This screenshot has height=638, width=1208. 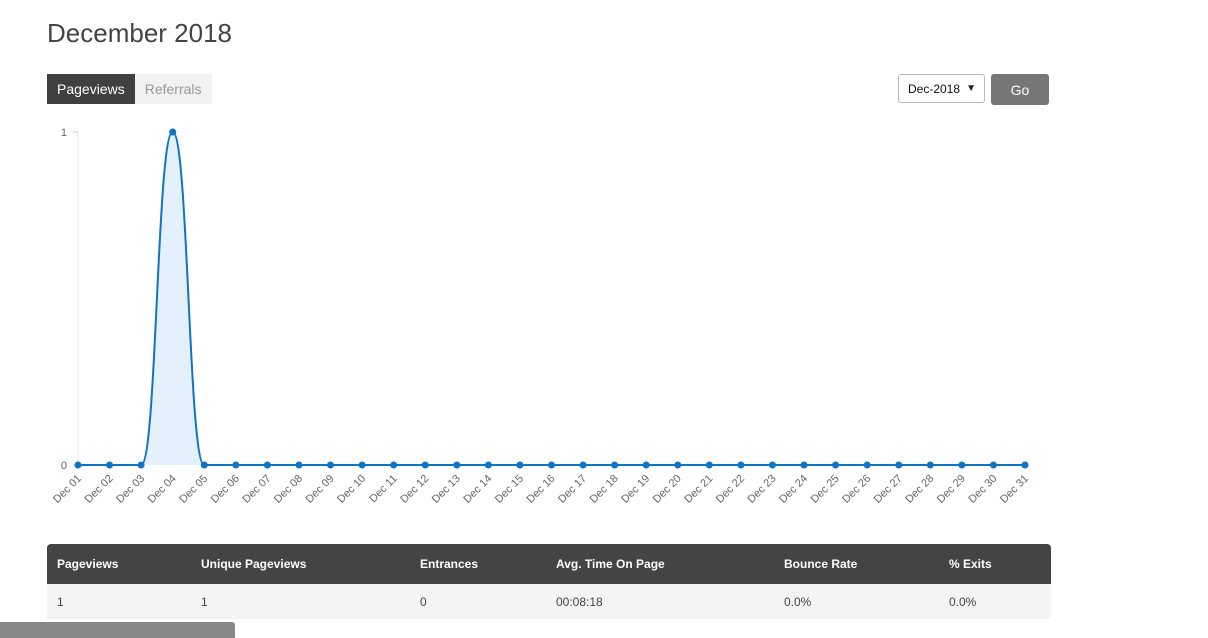 I want to click on col-avg-time: Avg. Time On Page, so click(x=610, y=564).